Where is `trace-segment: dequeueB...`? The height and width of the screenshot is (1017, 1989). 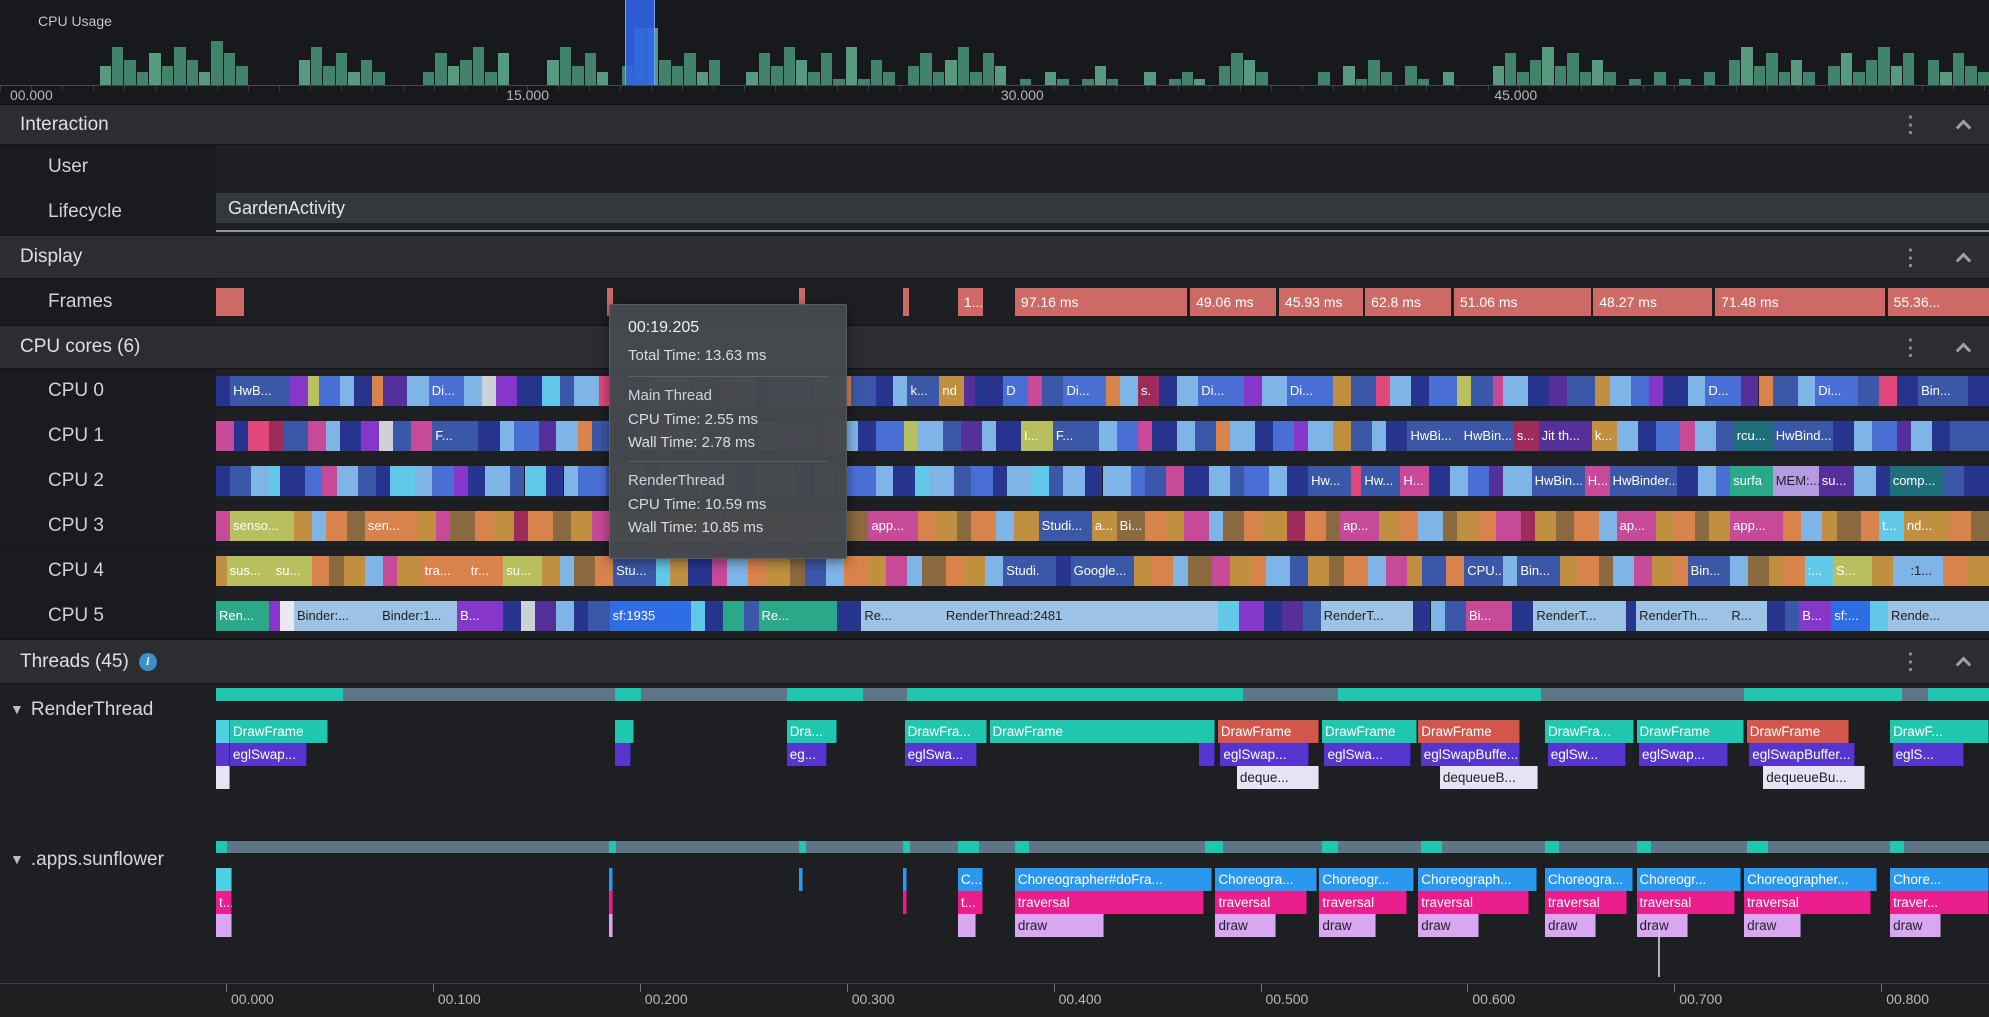 trace-segment: dequeueB... is located at coordinates (1488, 777).